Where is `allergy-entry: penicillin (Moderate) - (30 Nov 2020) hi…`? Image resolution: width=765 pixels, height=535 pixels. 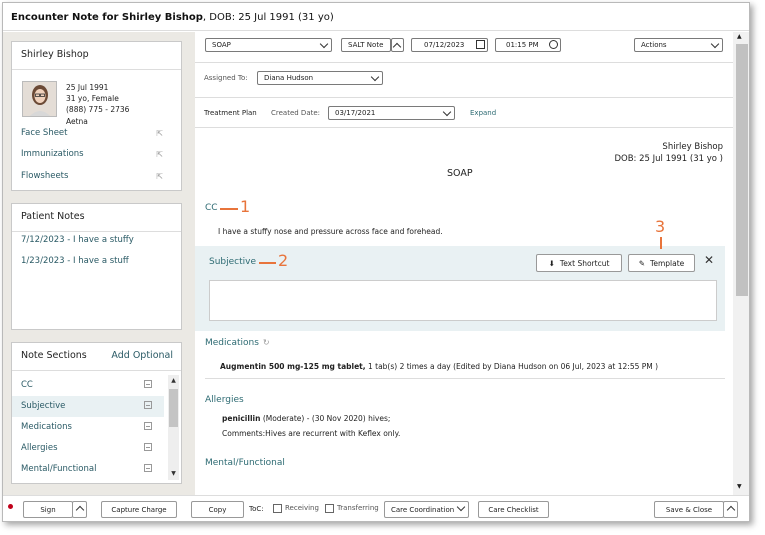
allergy-entry: penicillin (Moderate) - (30 Nov 2020) hi… is located at coordinates (306, 418).